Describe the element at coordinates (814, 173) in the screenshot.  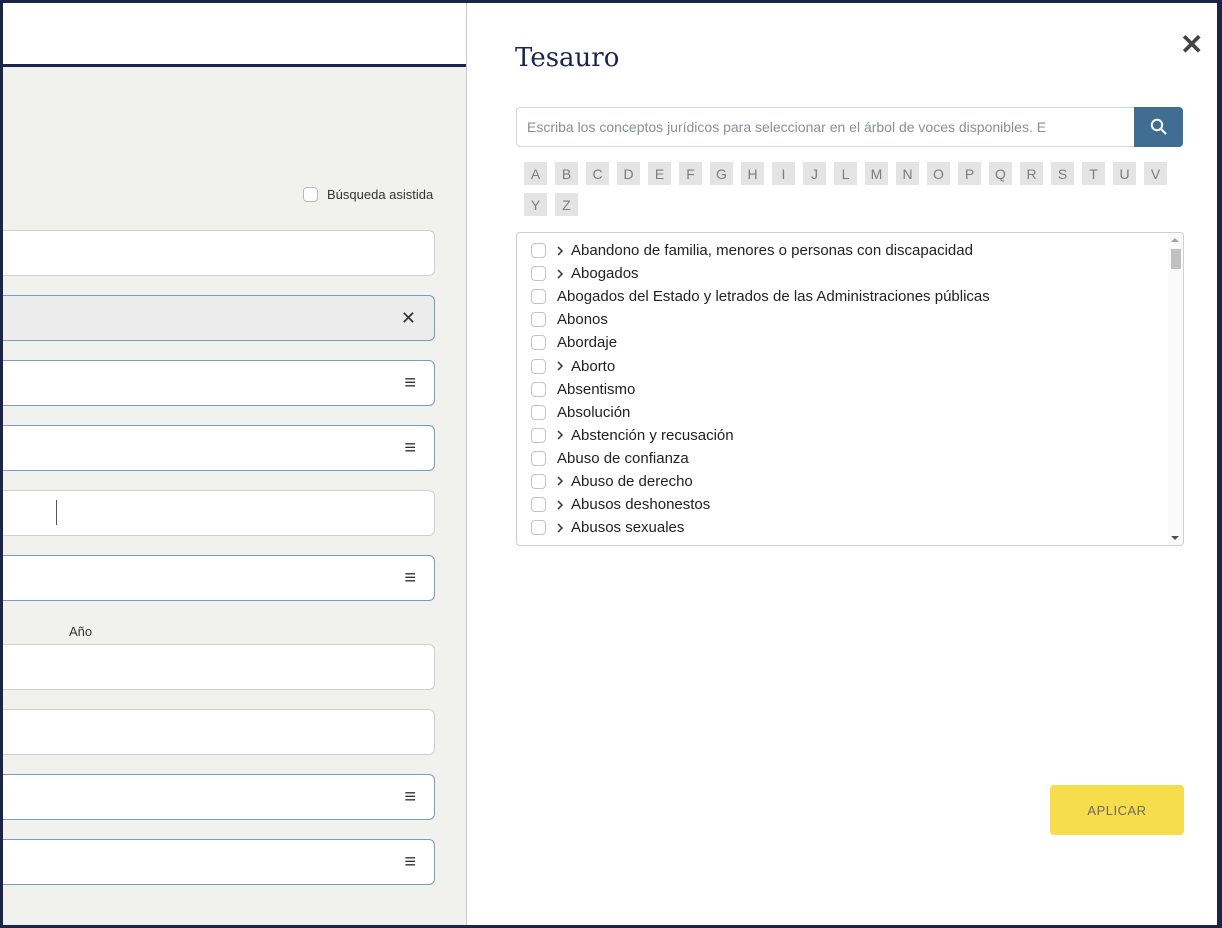
I see `letter-j: J` at that location.